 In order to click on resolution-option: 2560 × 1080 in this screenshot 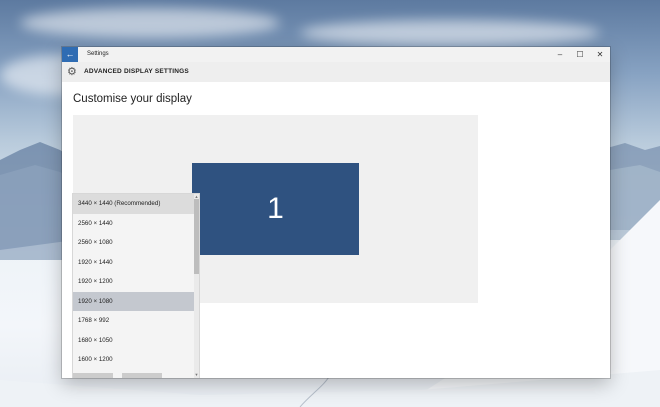, I will do `click(133, 243)`.